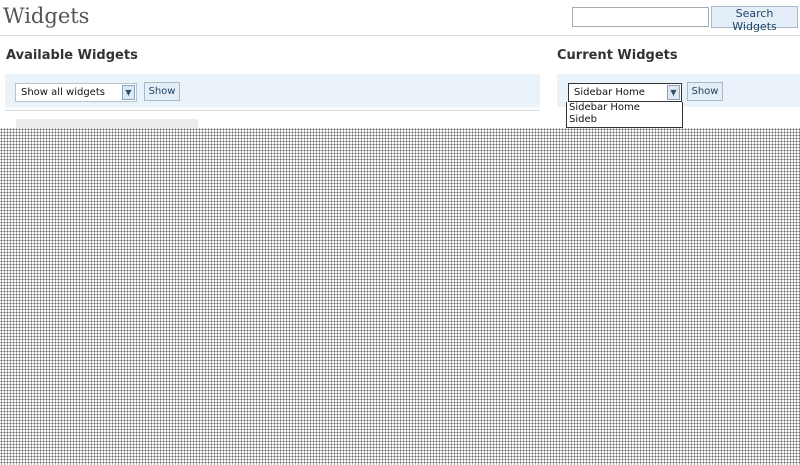 This screenshot has width=800, height=465. What do you see at coordinates (617, 55) in the screenshot?
I see `current-widgets-heading: Current Widgets` at bounding box center [617, 55].